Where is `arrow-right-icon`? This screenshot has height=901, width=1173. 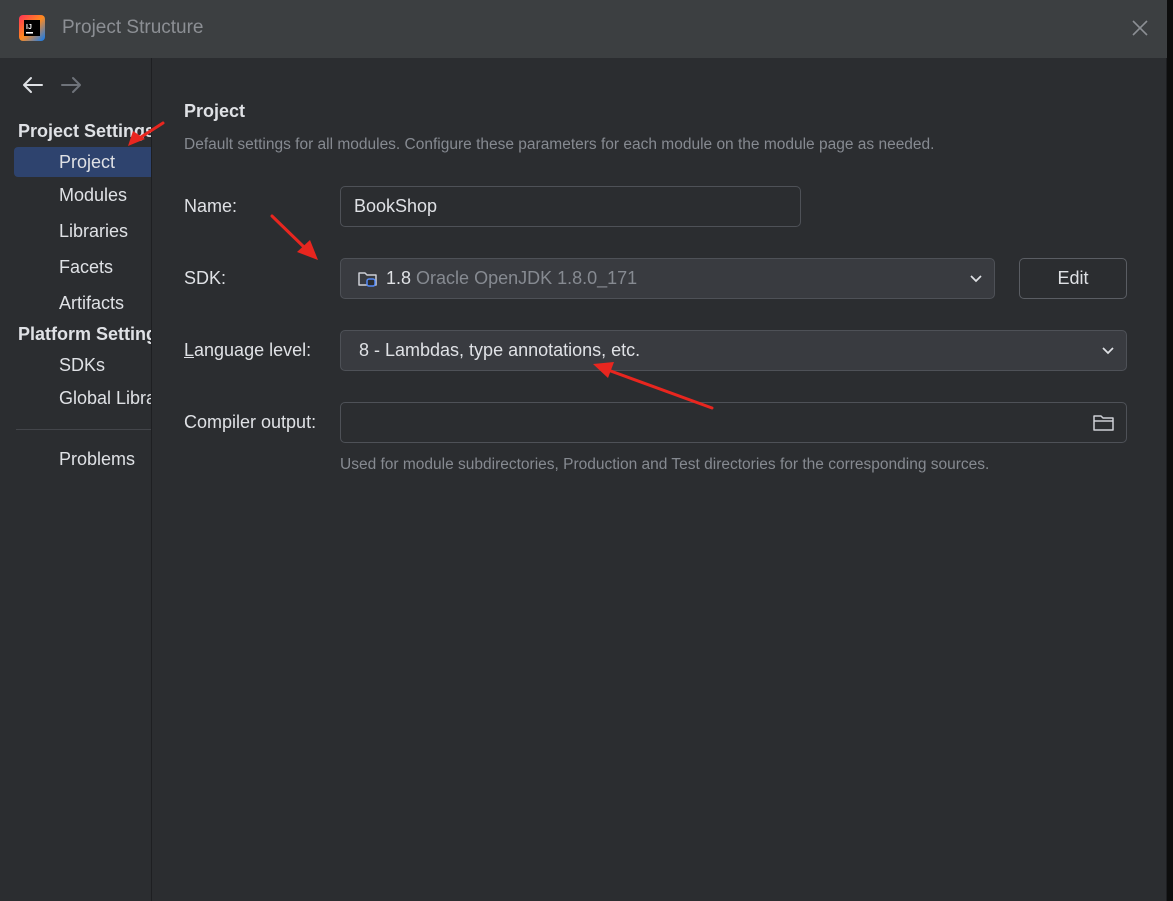
arrow-right-icon is located at coordinates (71, 85).